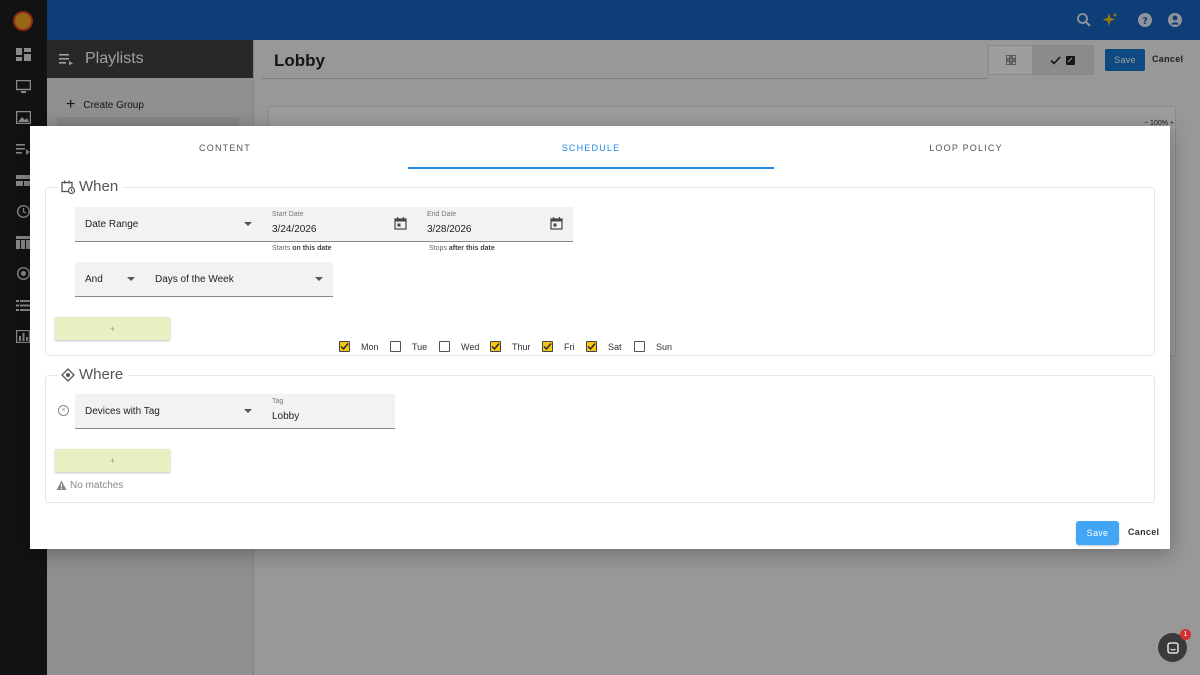 The width and height of the screenshot is (1200, 675). Describe the element at coordinates (1143, 532) in the screenshot. I see `dialog-cancel-button: Cancel` at that location.